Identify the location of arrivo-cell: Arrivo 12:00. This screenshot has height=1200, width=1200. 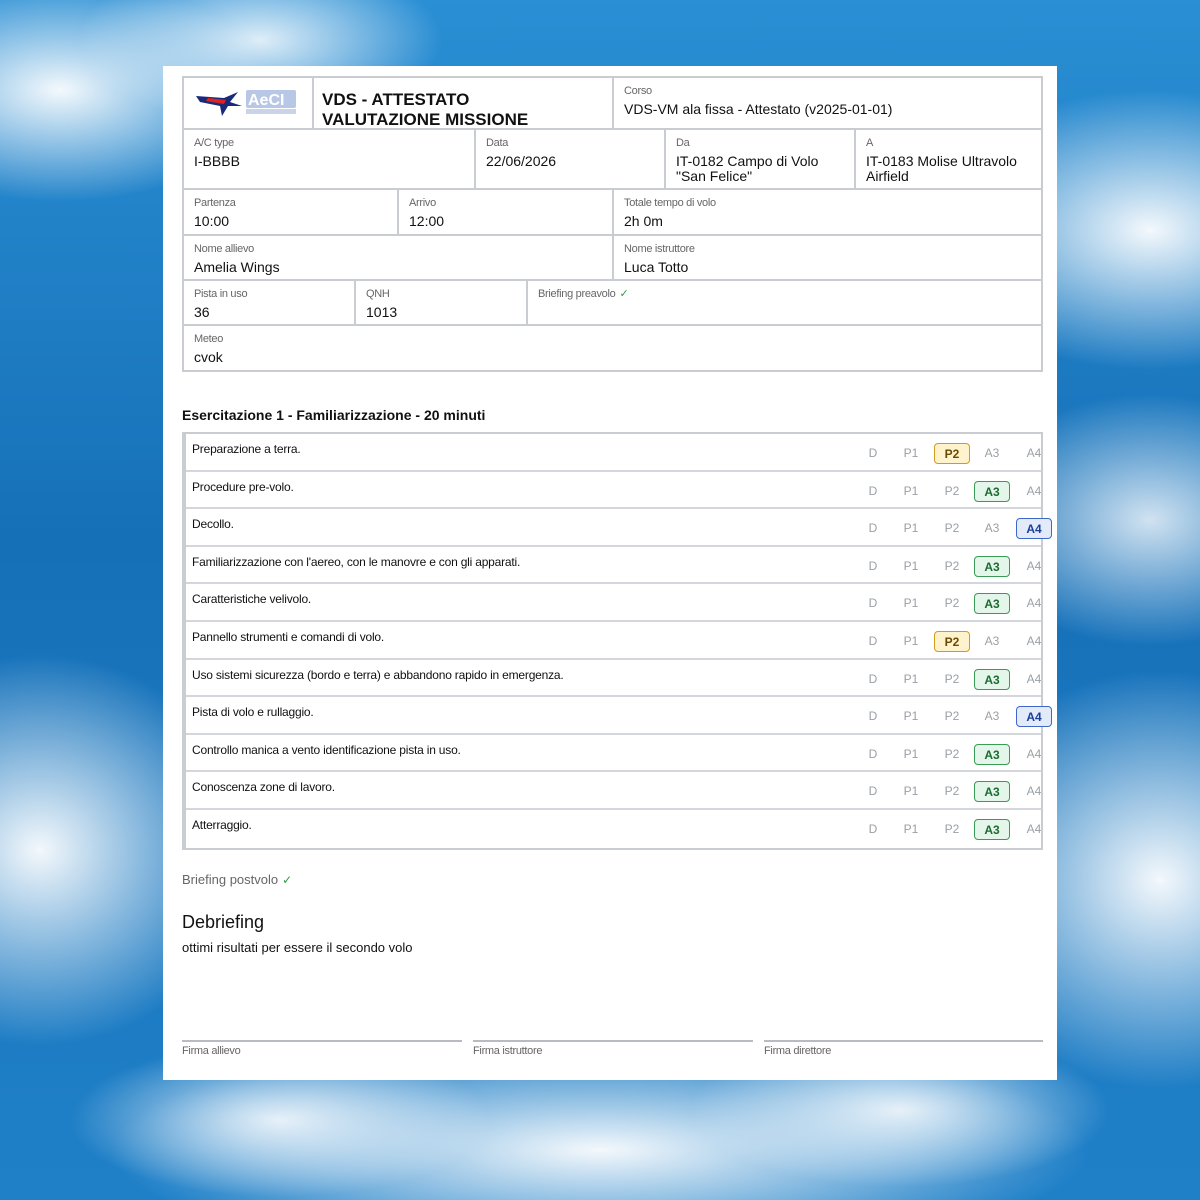
(506, 212).